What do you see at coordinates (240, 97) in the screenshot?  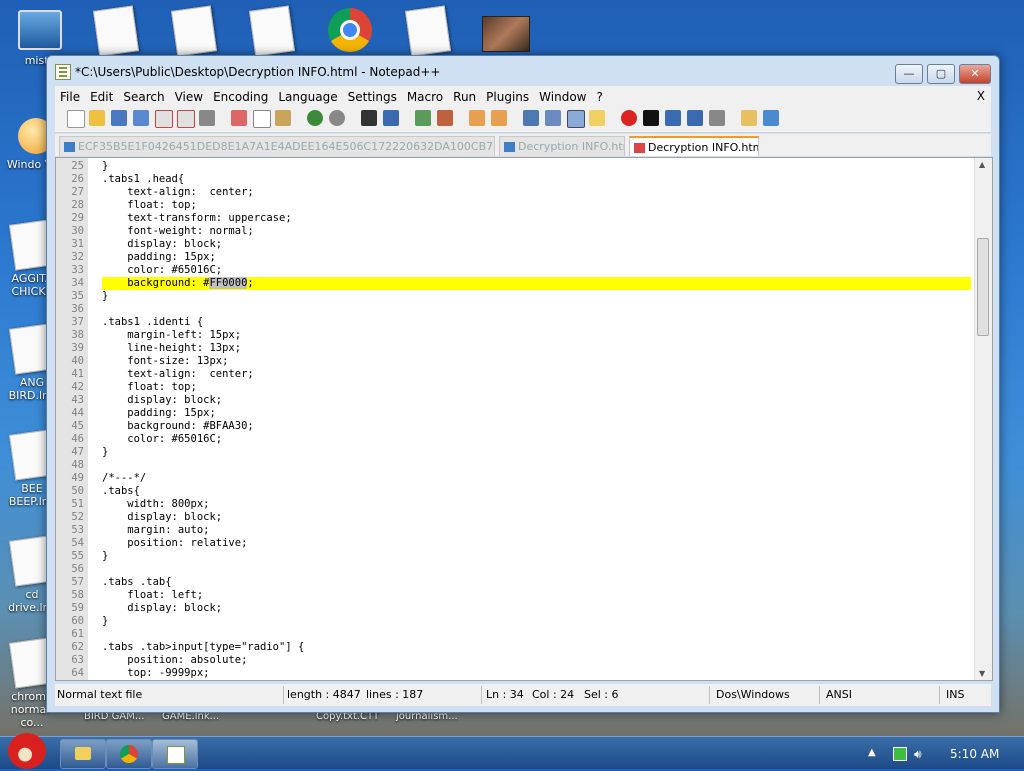 I see `menu-encoding: Encoding` at bounding box center [240, 97].